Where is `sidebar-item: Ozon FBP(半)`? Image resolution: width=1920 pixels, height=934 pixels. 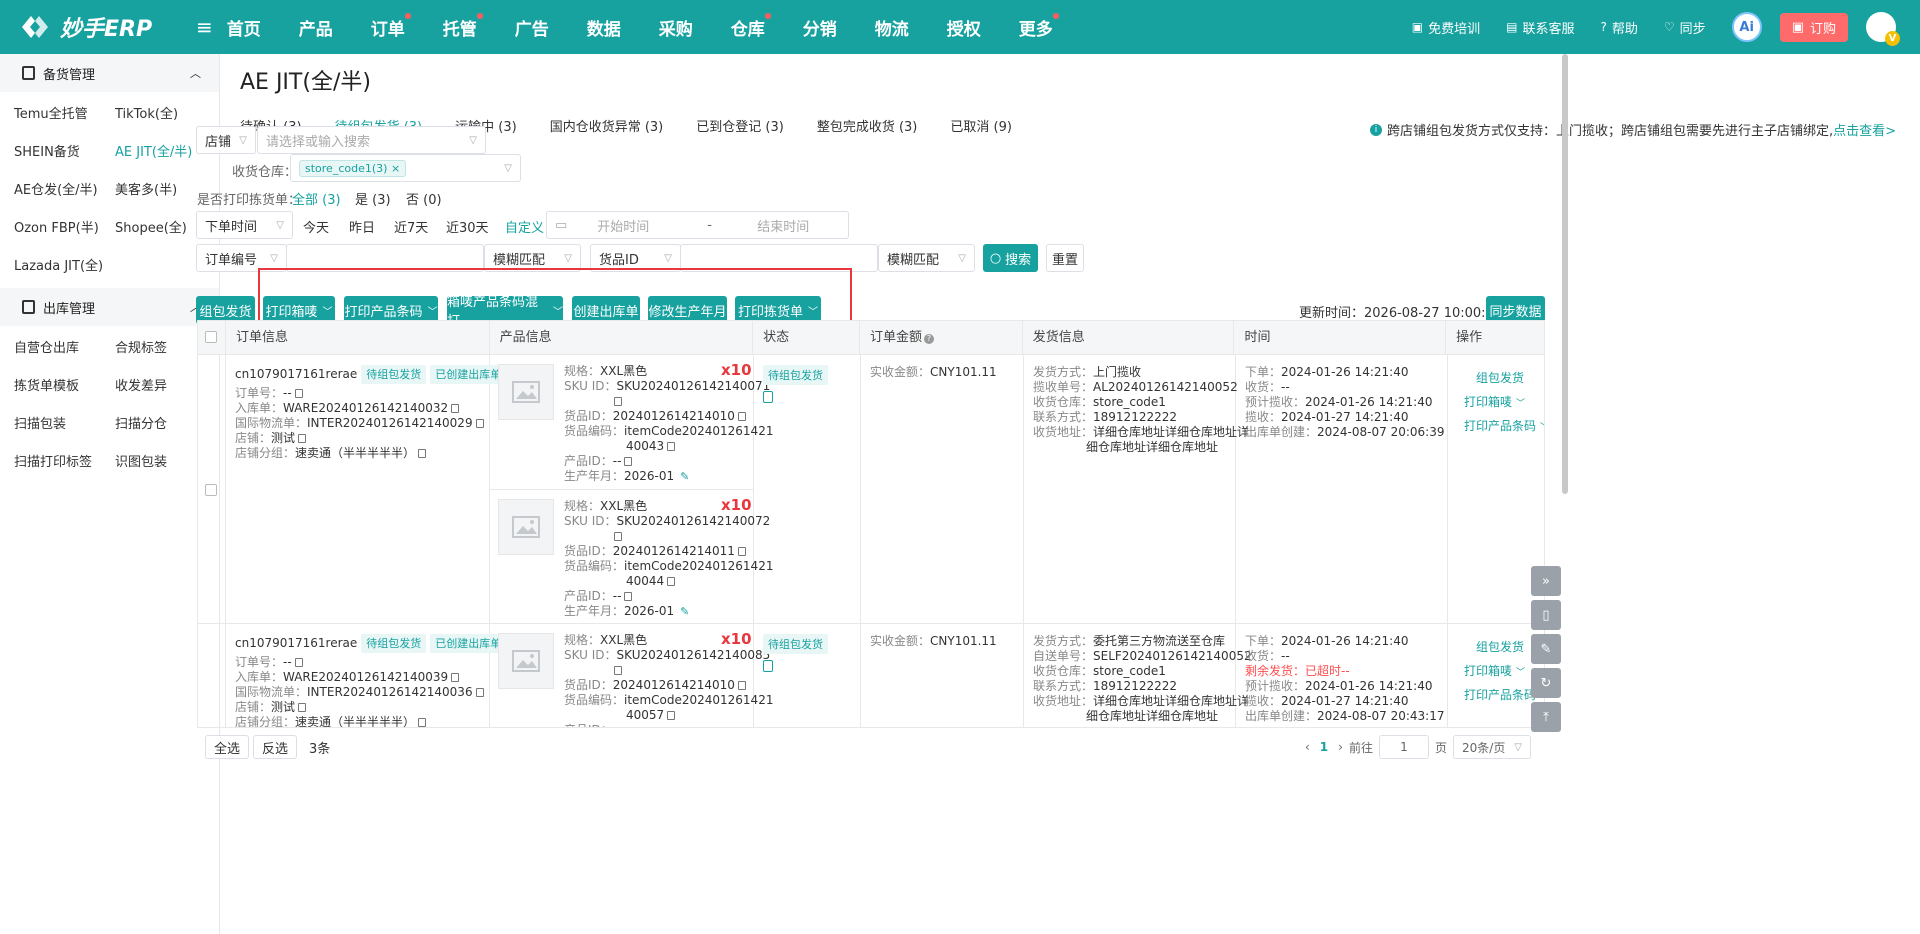 sidebar-item: Ozon FBP(半) is located at coordinates (64, 229).